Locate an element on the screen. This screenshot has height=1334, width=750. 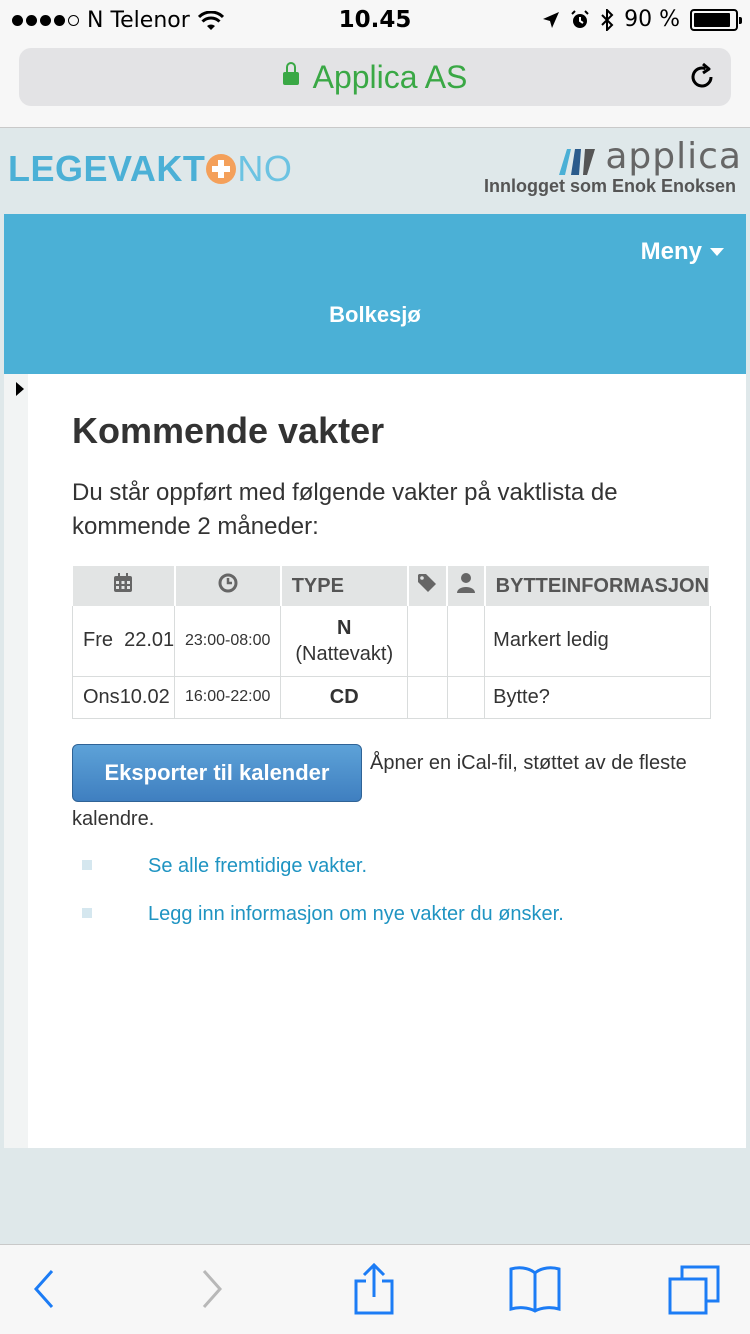
side-panel-toggle is located at coordinates (16, 761).